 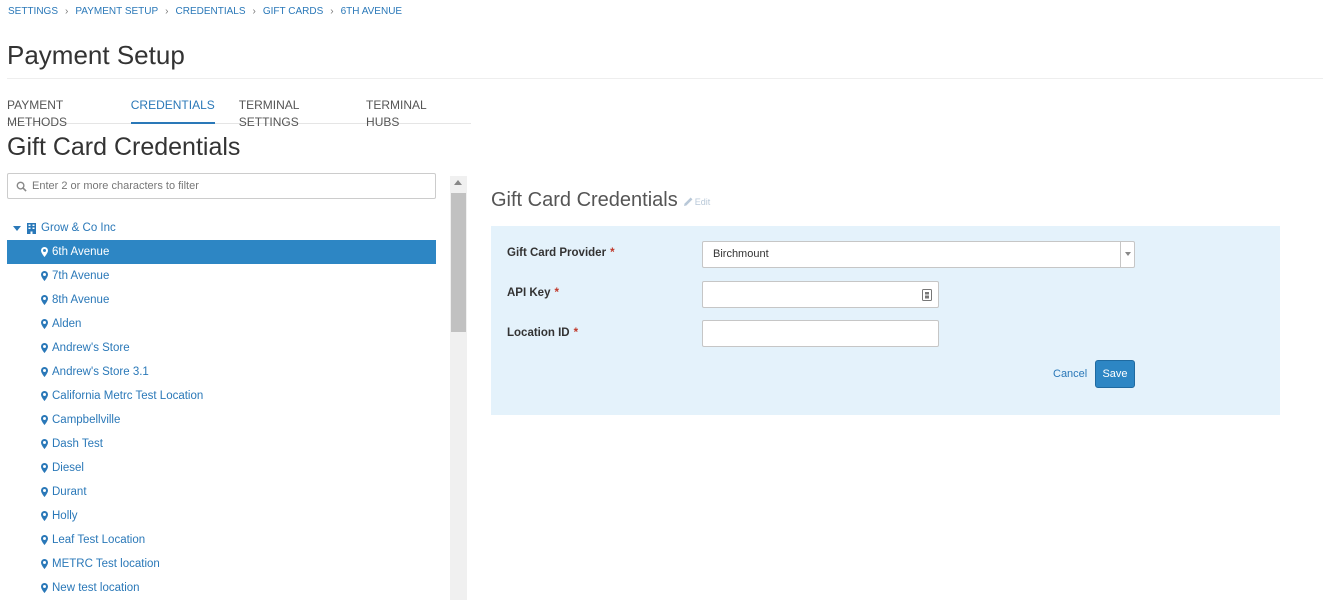 I want to click on tree-item-label: Diesel, so click(x=68, y=468).